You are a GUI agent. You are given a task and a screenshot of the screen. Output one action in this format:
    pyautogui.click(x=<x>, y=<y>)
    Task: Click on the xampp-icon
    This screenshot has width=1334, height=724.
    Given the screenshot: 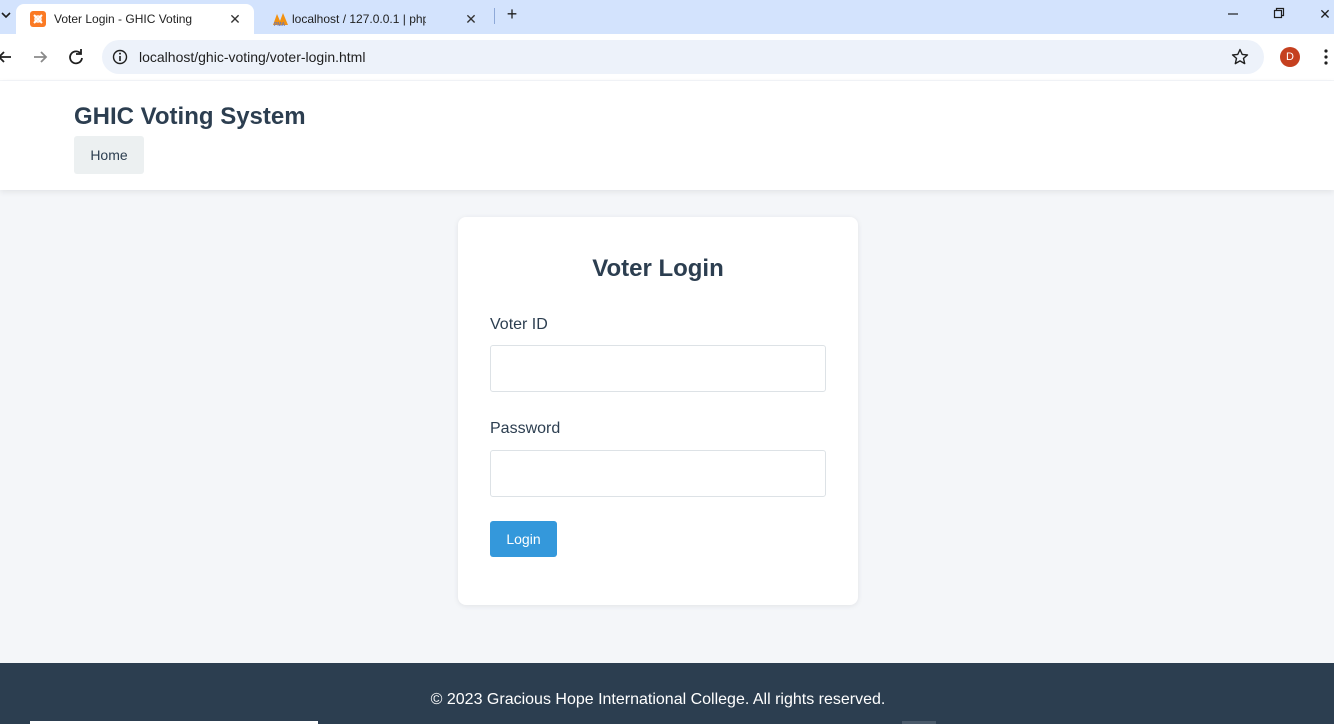 What is the action you would take?
    pyautogui.click(x=38, y=19)
    